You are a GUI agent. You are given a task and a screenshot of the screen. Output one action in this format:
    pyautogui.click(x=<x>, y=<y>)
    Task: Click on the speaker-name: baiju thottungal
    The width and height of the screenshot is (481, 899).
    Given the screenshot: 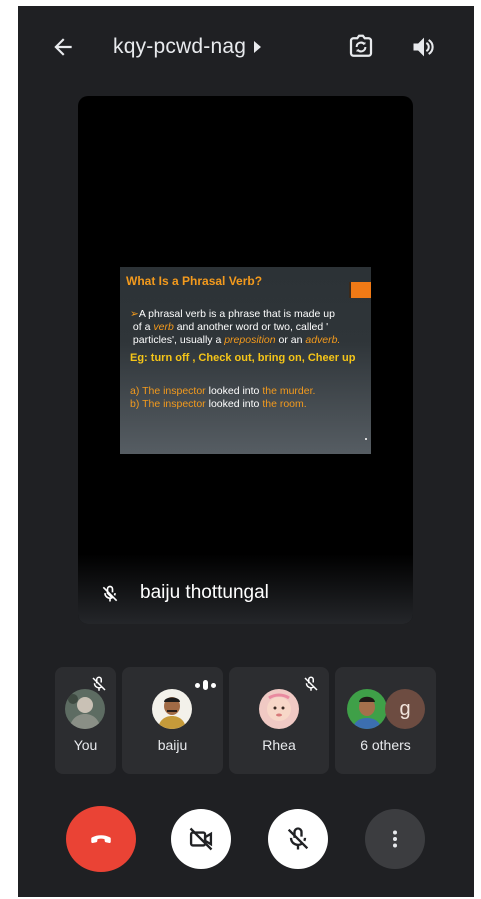 What is the action you would take?
    pyautogui.click(x=204, y=592)
    